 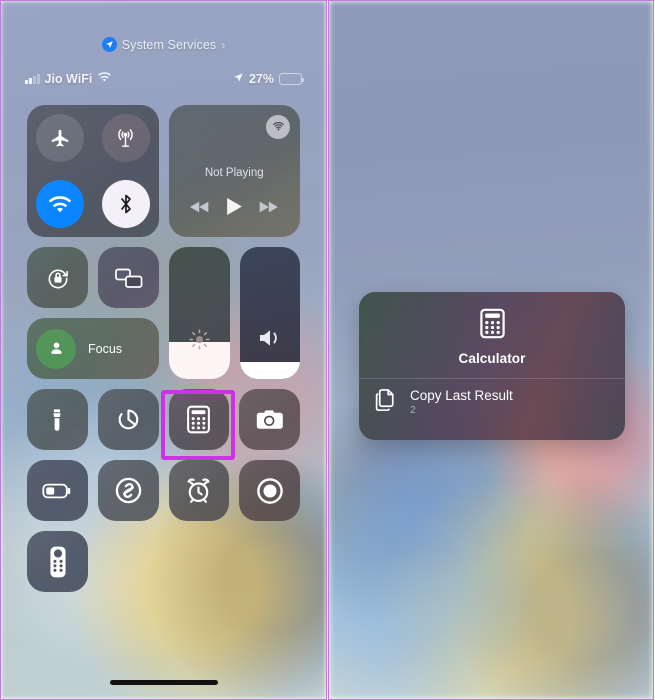 I want to click on status-bar: Jio WiFi 27%, so click(x=163, y=79).